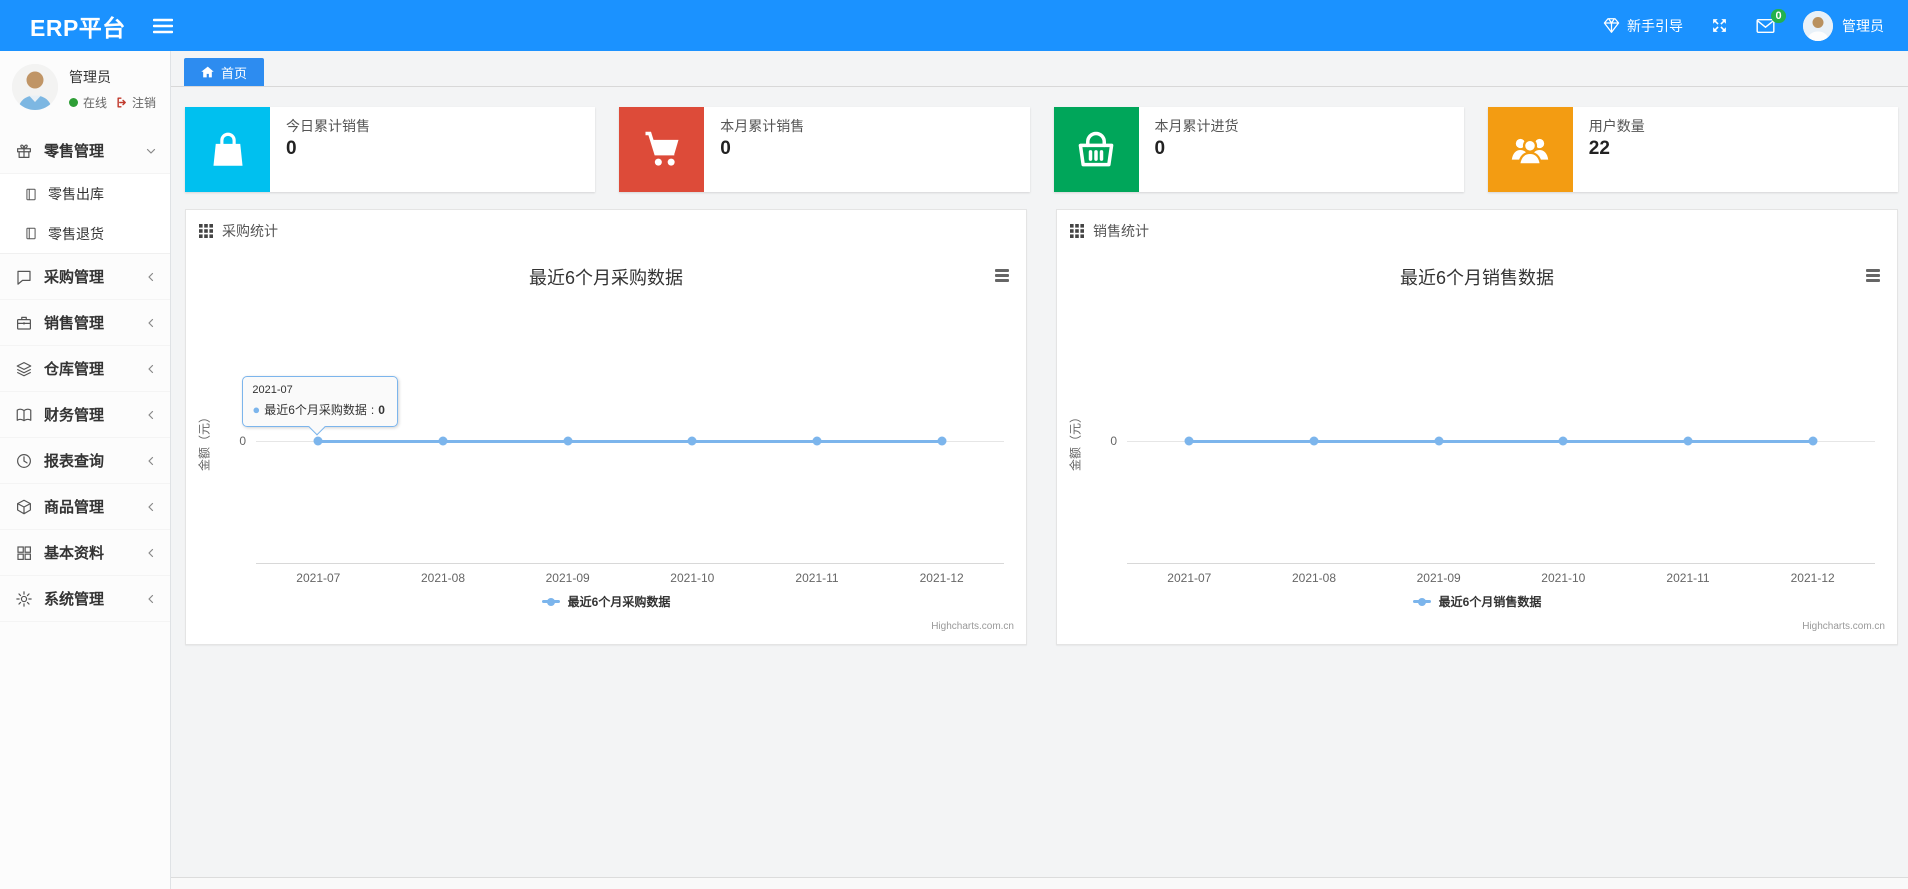 The image size is (1908, 889). I want to click on package-icon, so click(24, 507).